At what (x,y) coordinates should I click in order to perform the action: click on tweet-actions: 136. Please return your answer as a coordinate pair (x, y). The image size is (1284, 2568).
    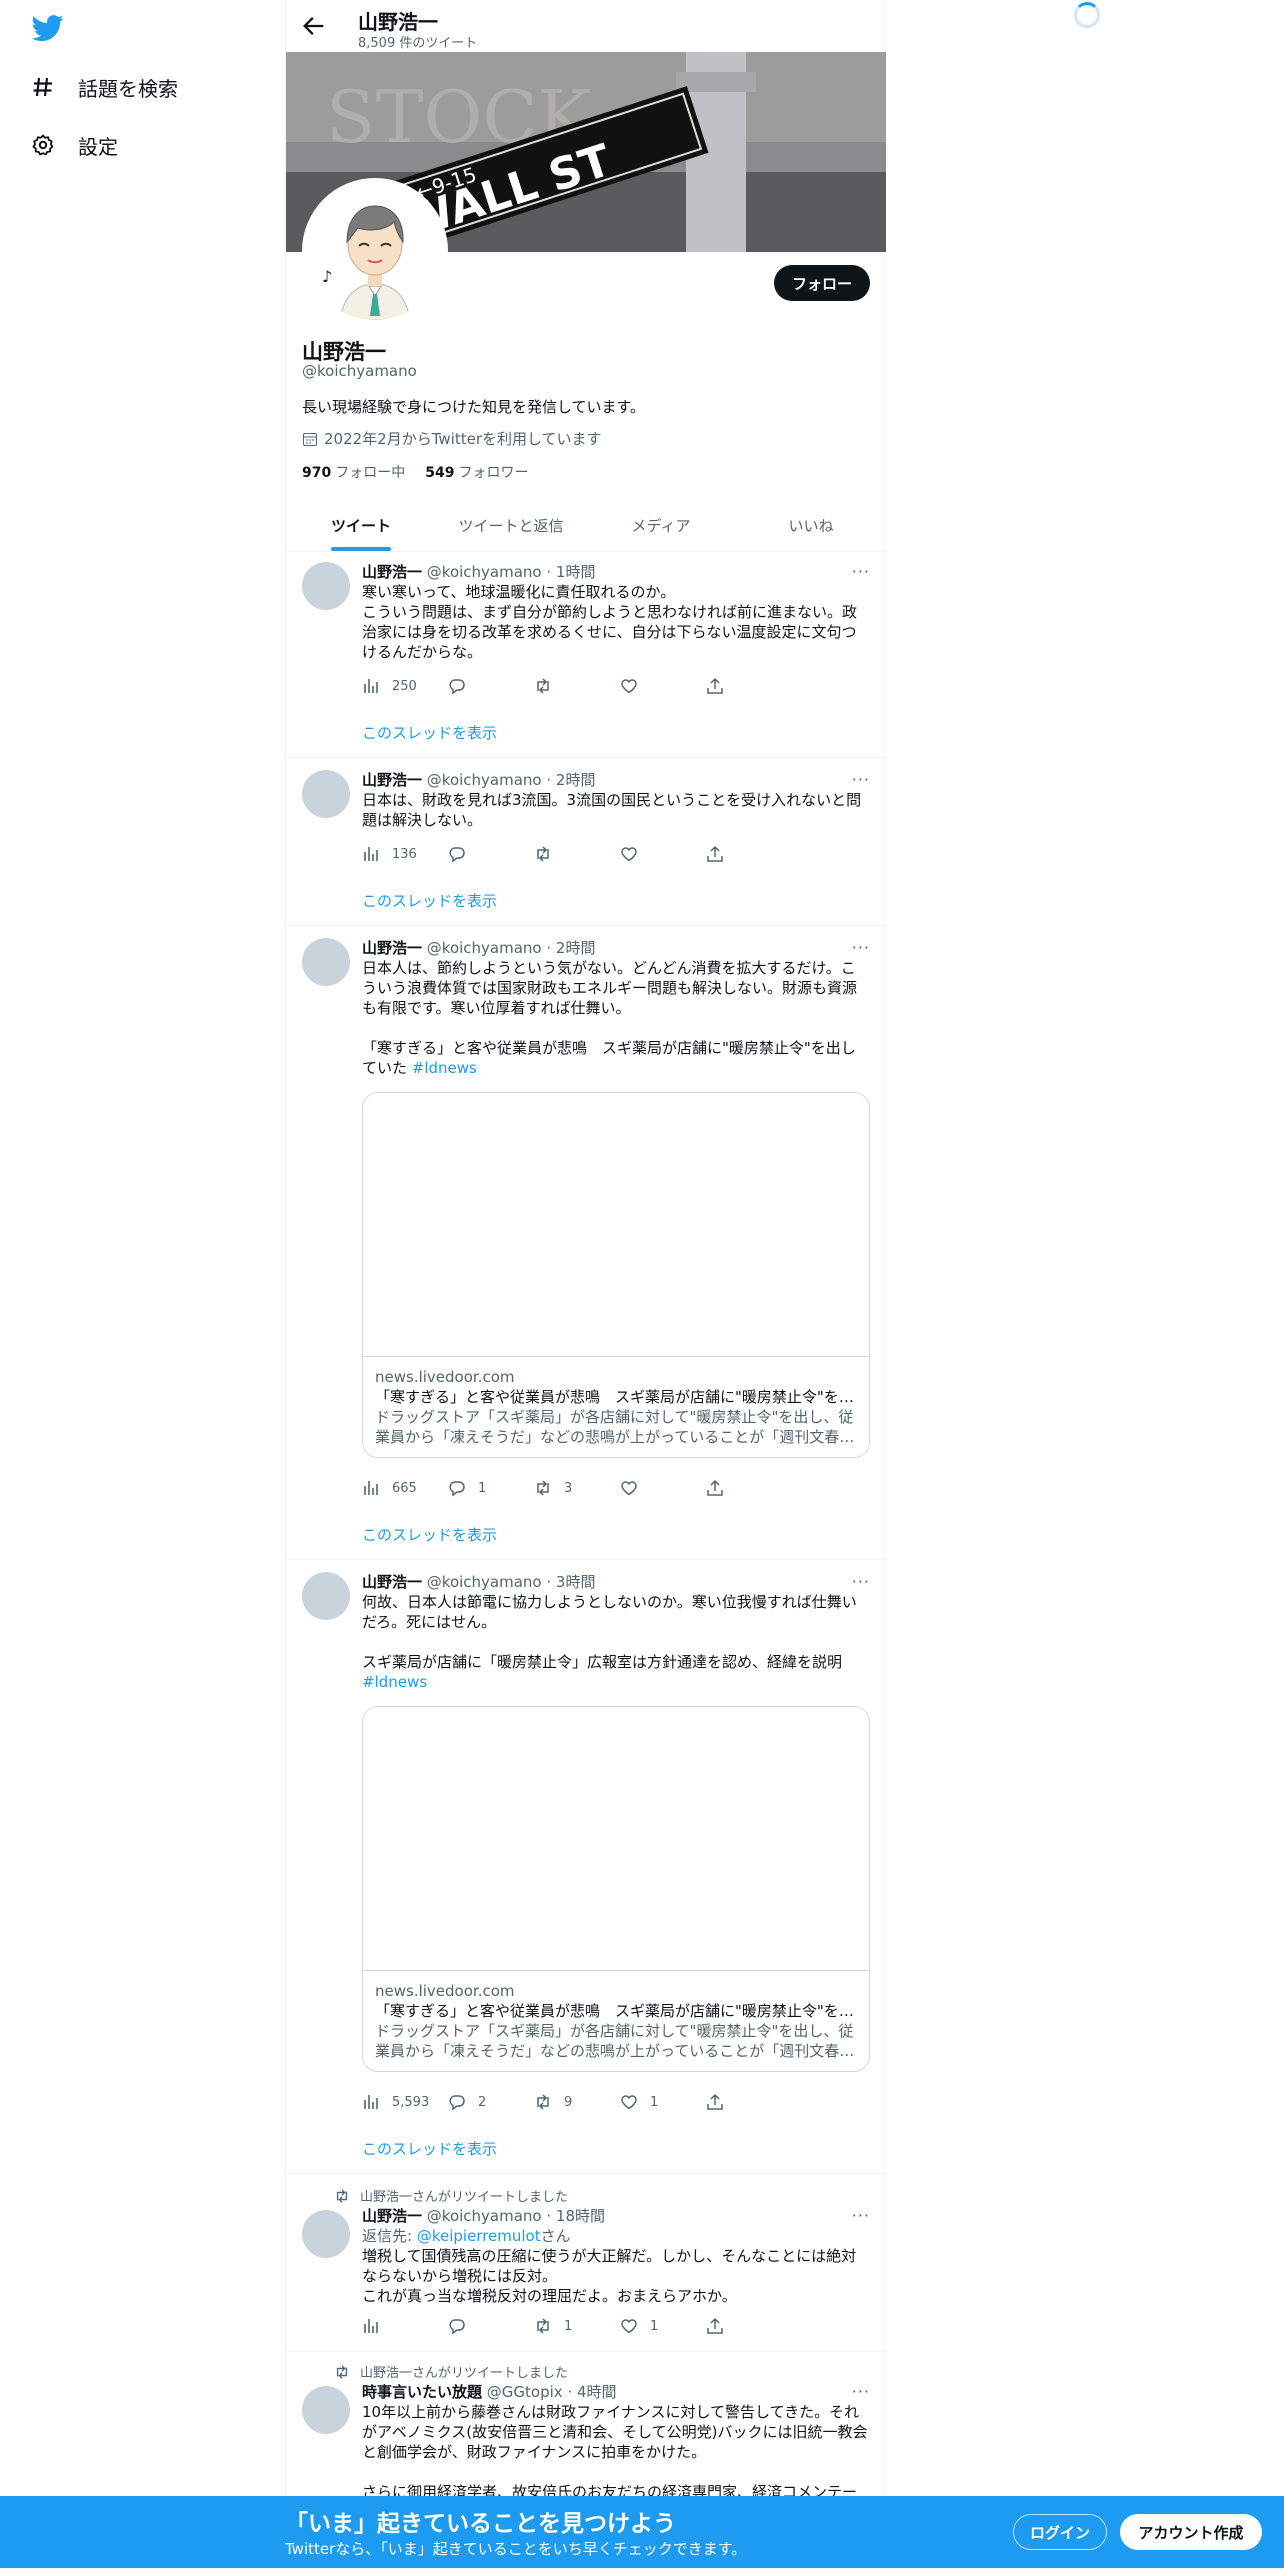
    Looking at the image, I should click on (577, 854).